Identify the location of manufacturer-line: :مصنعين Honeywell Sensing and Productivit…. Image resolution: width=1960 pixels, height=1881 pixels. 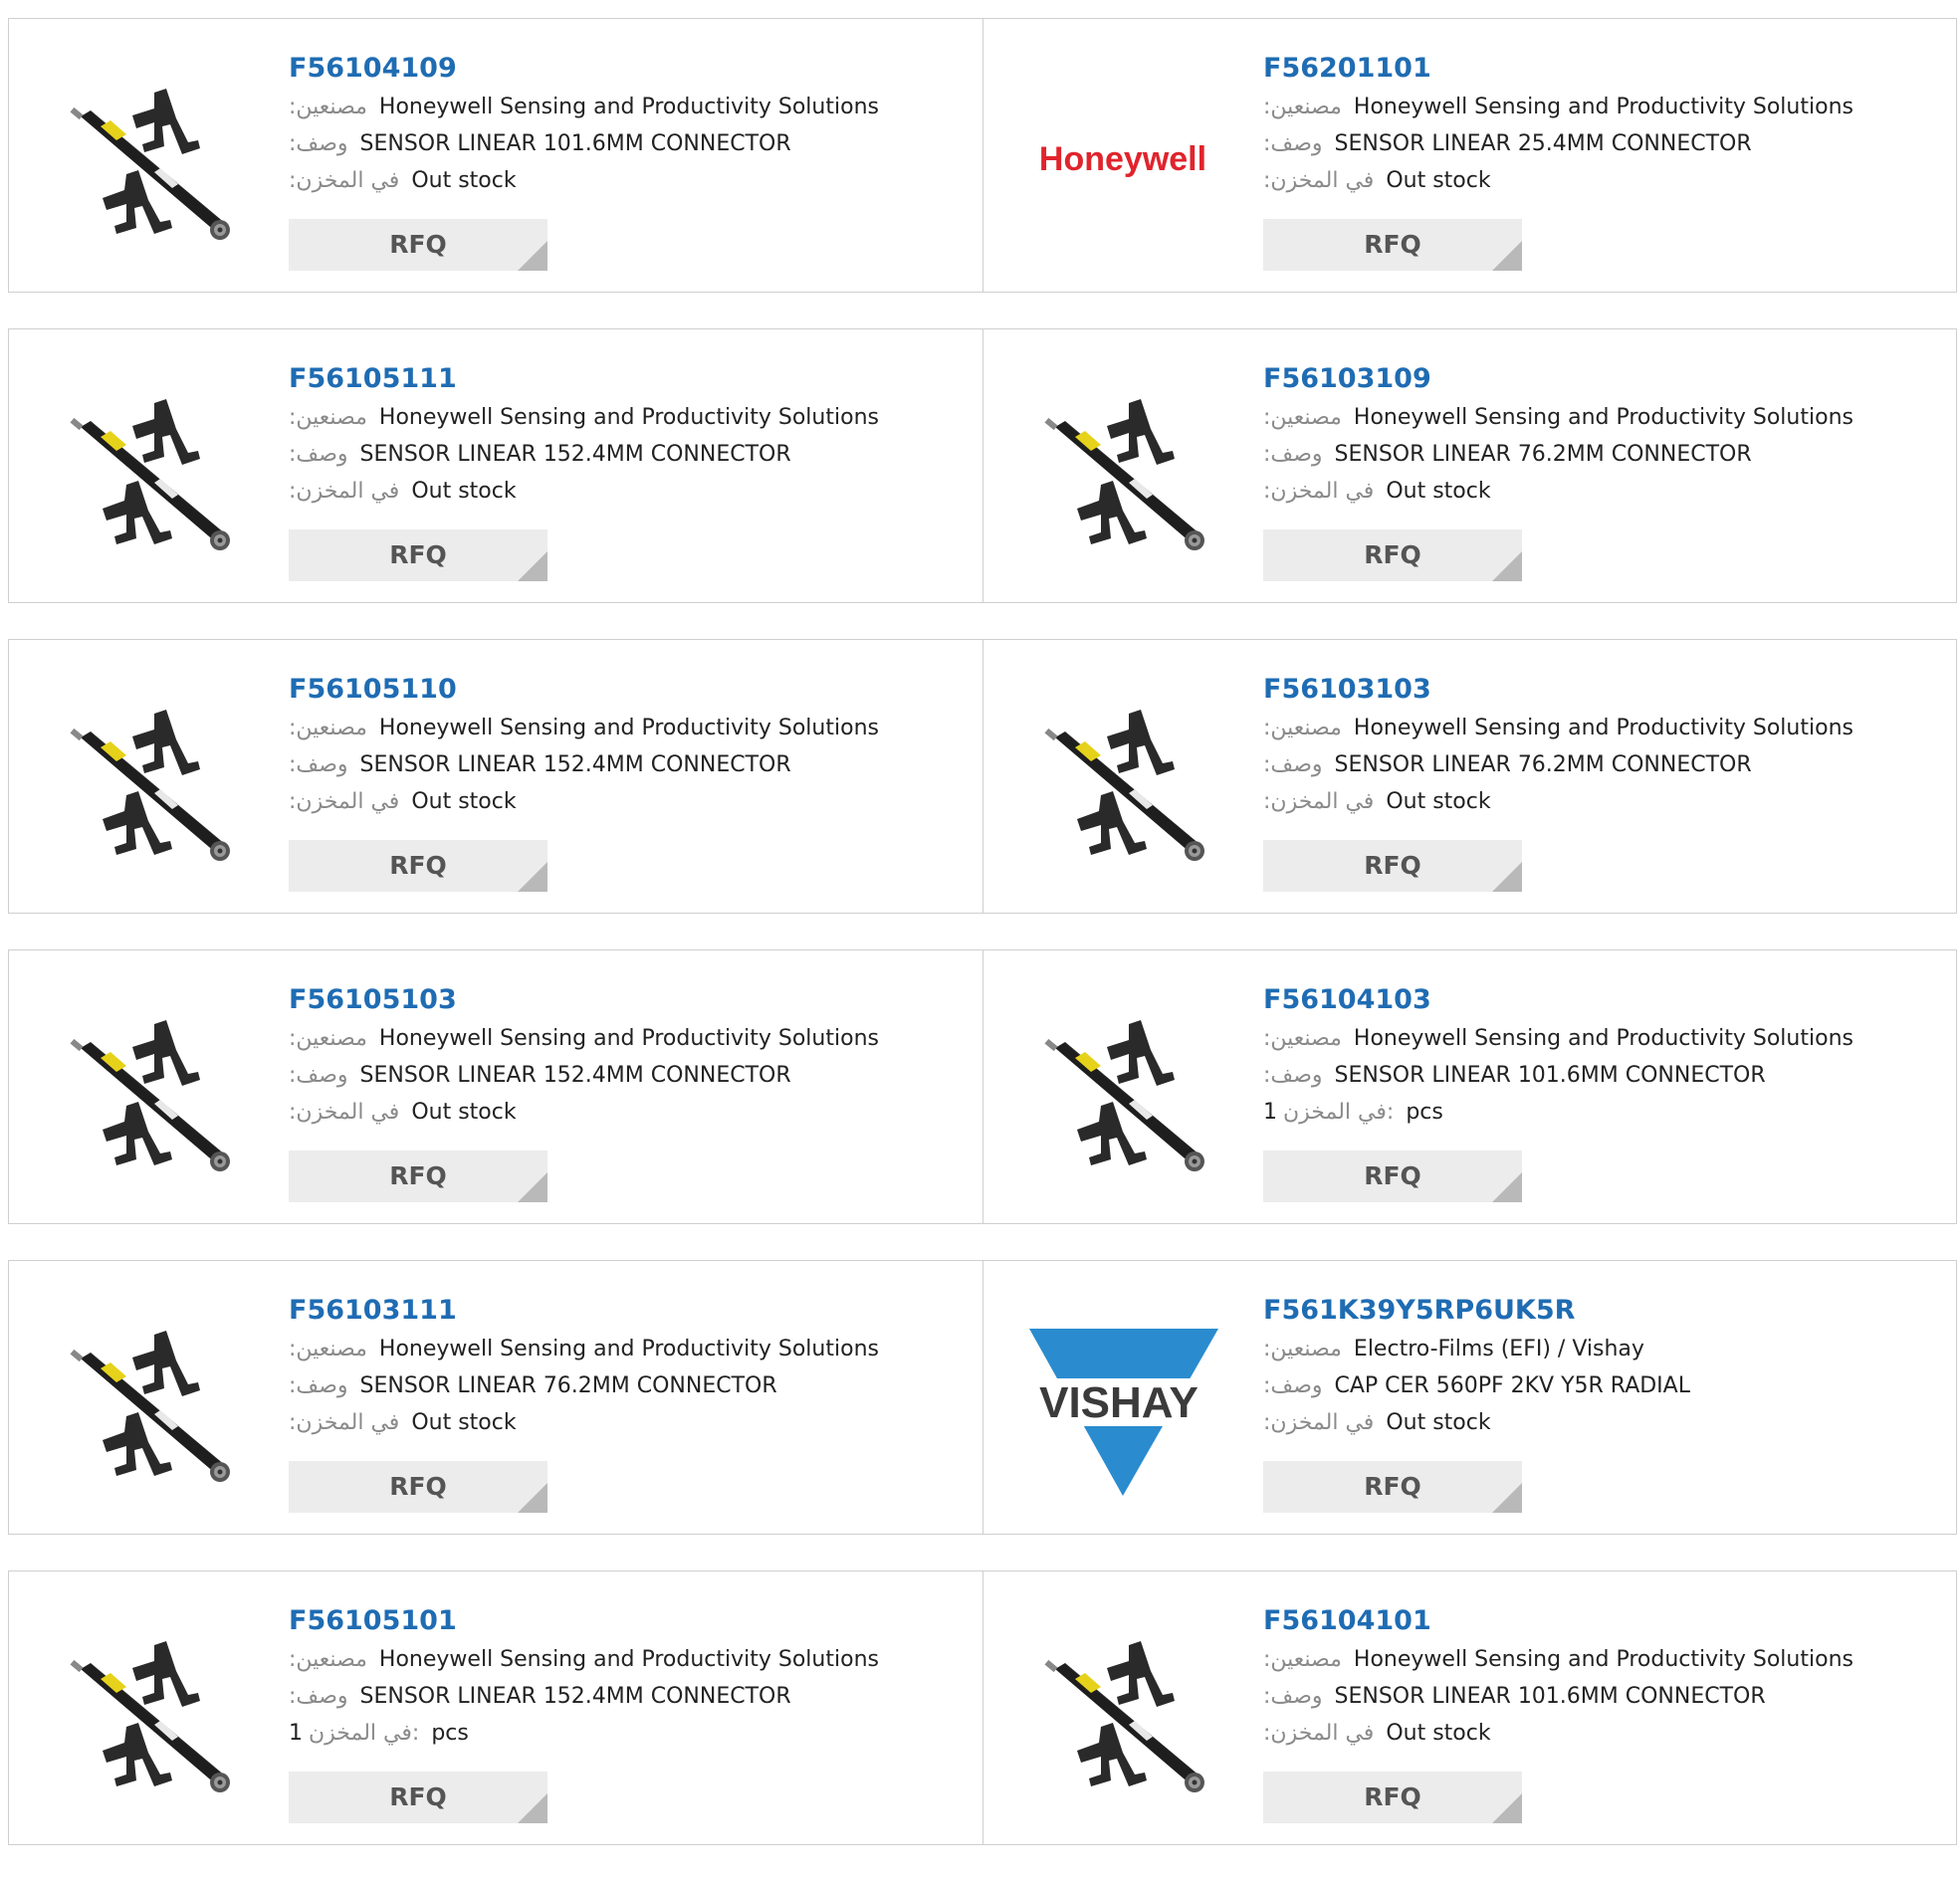
(1558, 107).